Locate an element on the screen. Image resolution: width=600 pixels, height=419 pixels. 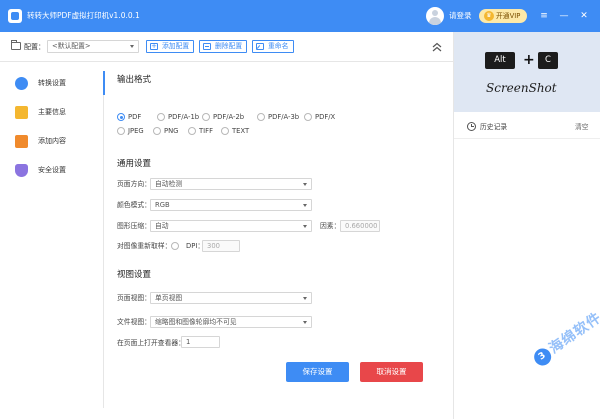
format-option-pdfa1b: PDF/A-1b is located at coordinates (178, 117).